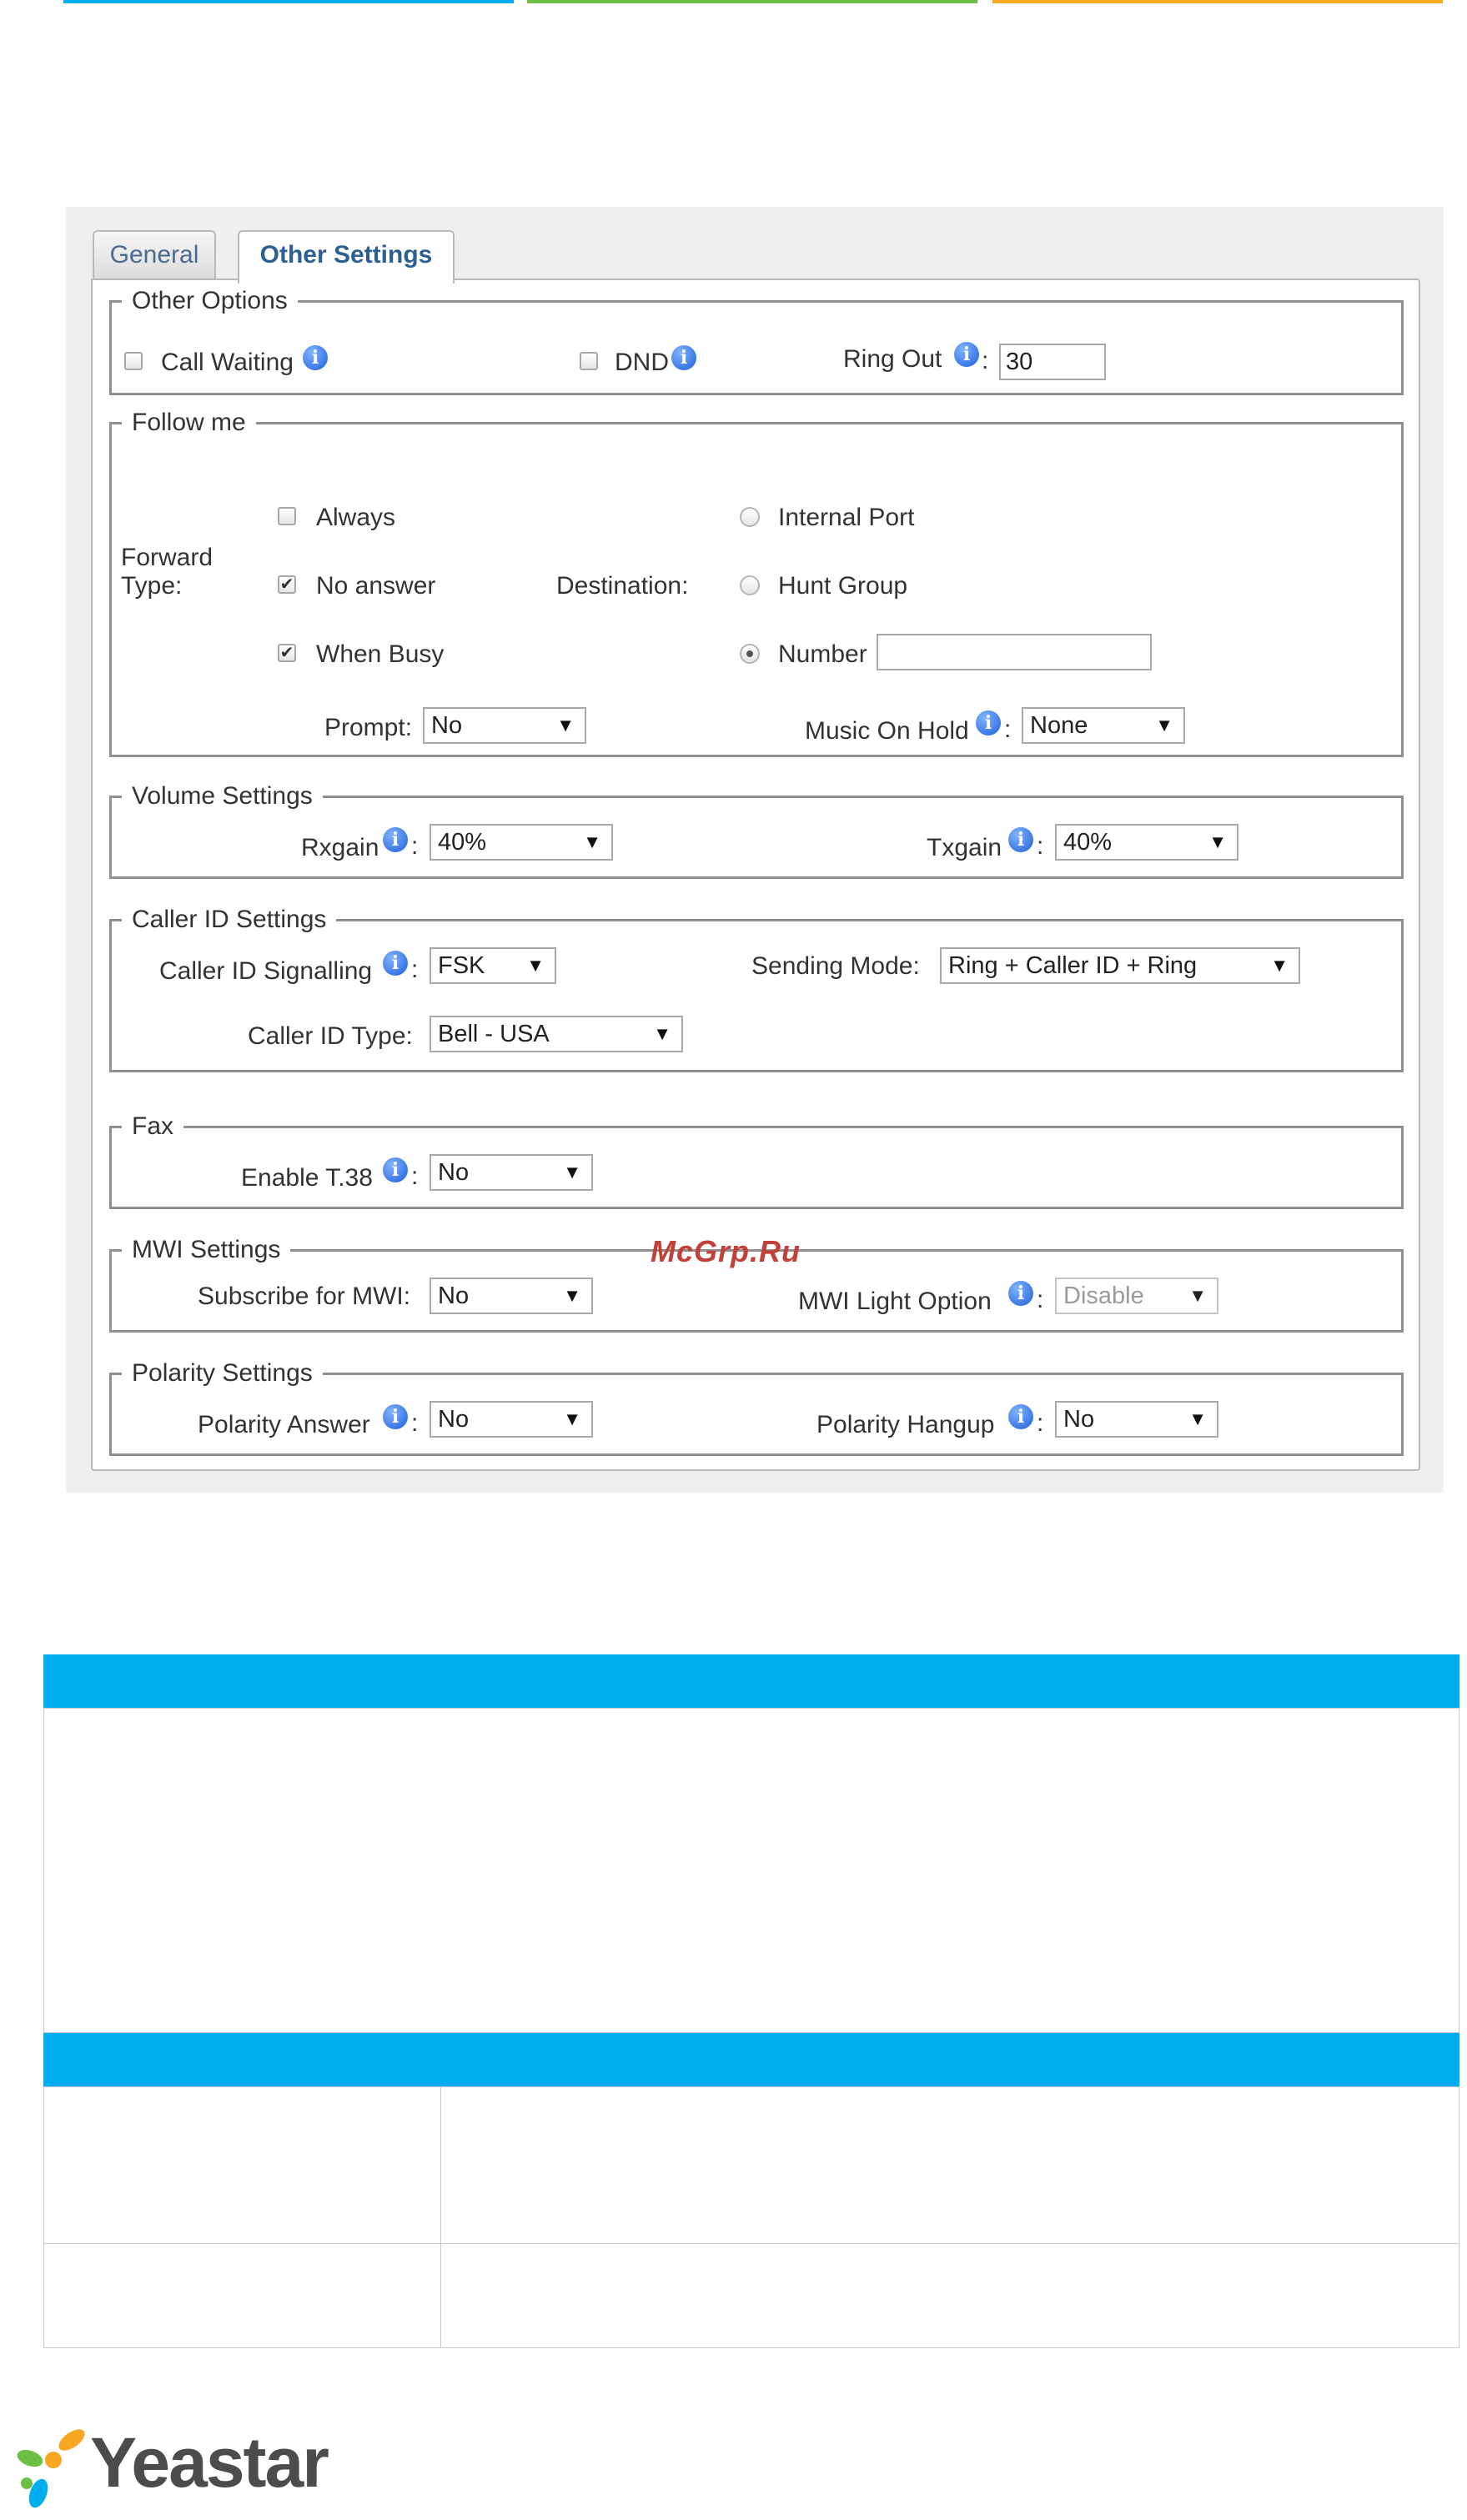 The height and width of the screenshot is (2520, 1467). What do you see at coordinates (1146, 842) in the screenshot?
I see `txgain-select: 40% ▼` at bounding box center [1146, 842].